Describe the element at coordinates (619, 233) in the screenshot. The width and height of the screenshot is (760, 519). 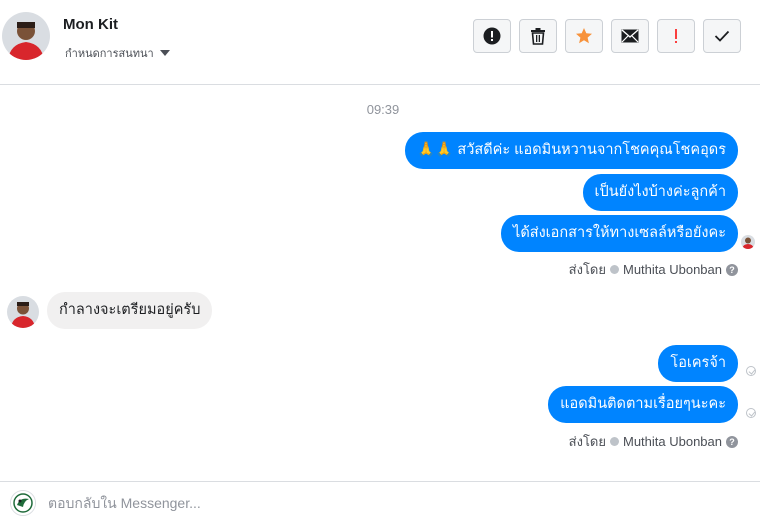
I see `outgoing-message: ได้ส่งเอกสารให้ทางเซลล์หรือยังคะ` at that location.